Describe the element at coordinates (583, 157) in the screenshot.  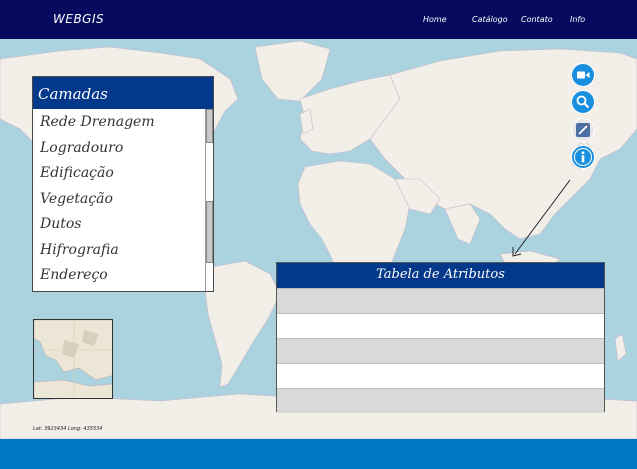
I see `info-icon` at that location.